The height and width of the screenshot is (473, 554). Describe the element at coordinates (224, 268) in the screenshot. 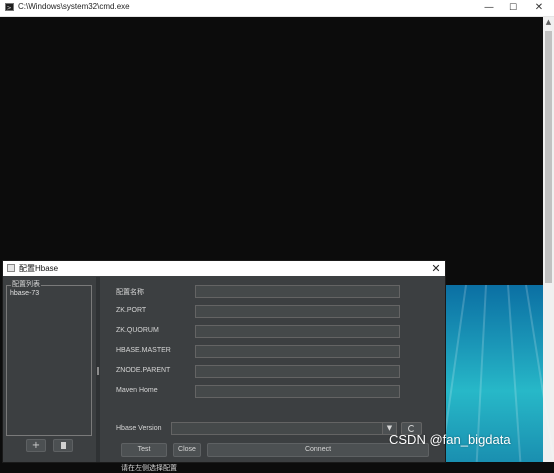

I see `dialog-titlebar: 配置Hbase ✕` at that location.